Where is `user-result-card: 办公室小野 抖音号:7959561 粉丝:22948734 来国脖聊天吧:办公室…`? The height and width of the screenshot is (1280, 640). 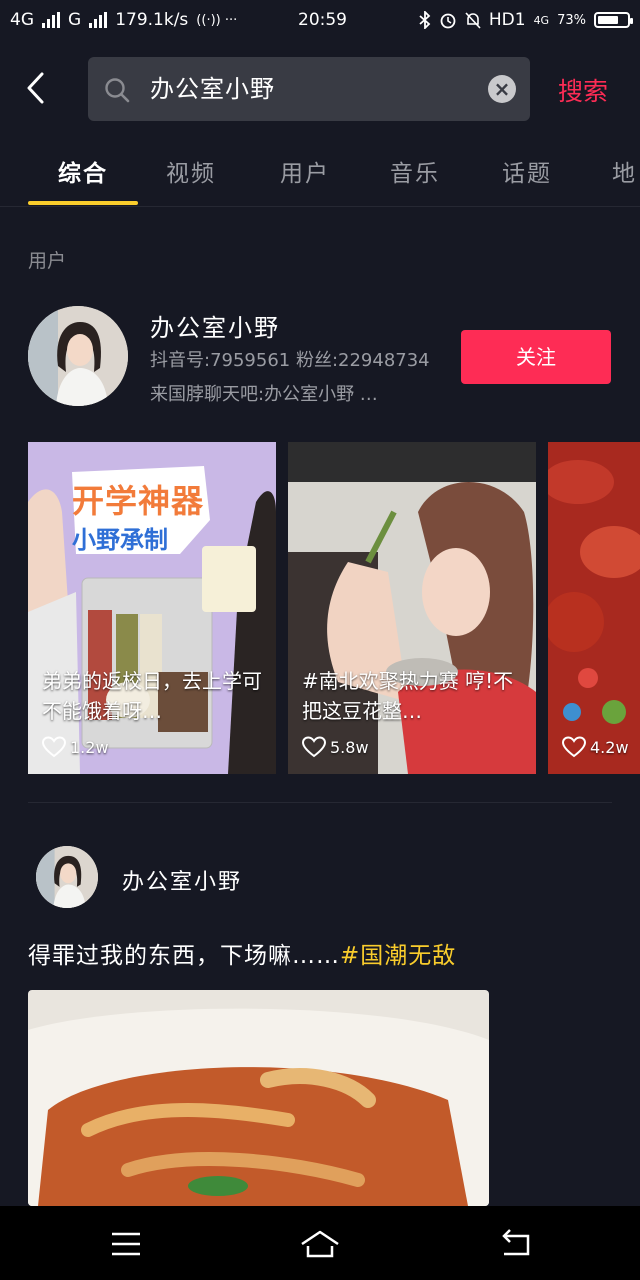 user-result-card: 办公室小野 抖音号:7959561 粉丝:22948734 来国脖聊天吧:办公室… is located at coordinates (320, 355).